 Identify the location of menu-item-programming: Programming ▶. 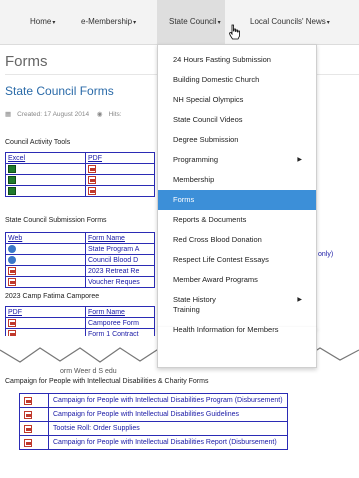
(237, 160).